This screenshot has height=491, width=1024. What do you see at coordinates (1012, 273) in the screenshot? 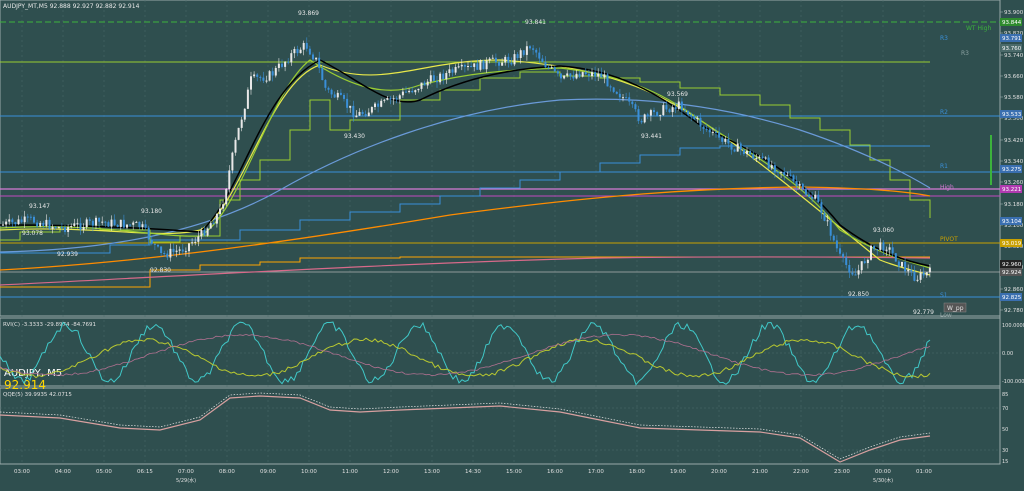
I see `price-level-label: 92.924` at bounding box center [1012, 273].